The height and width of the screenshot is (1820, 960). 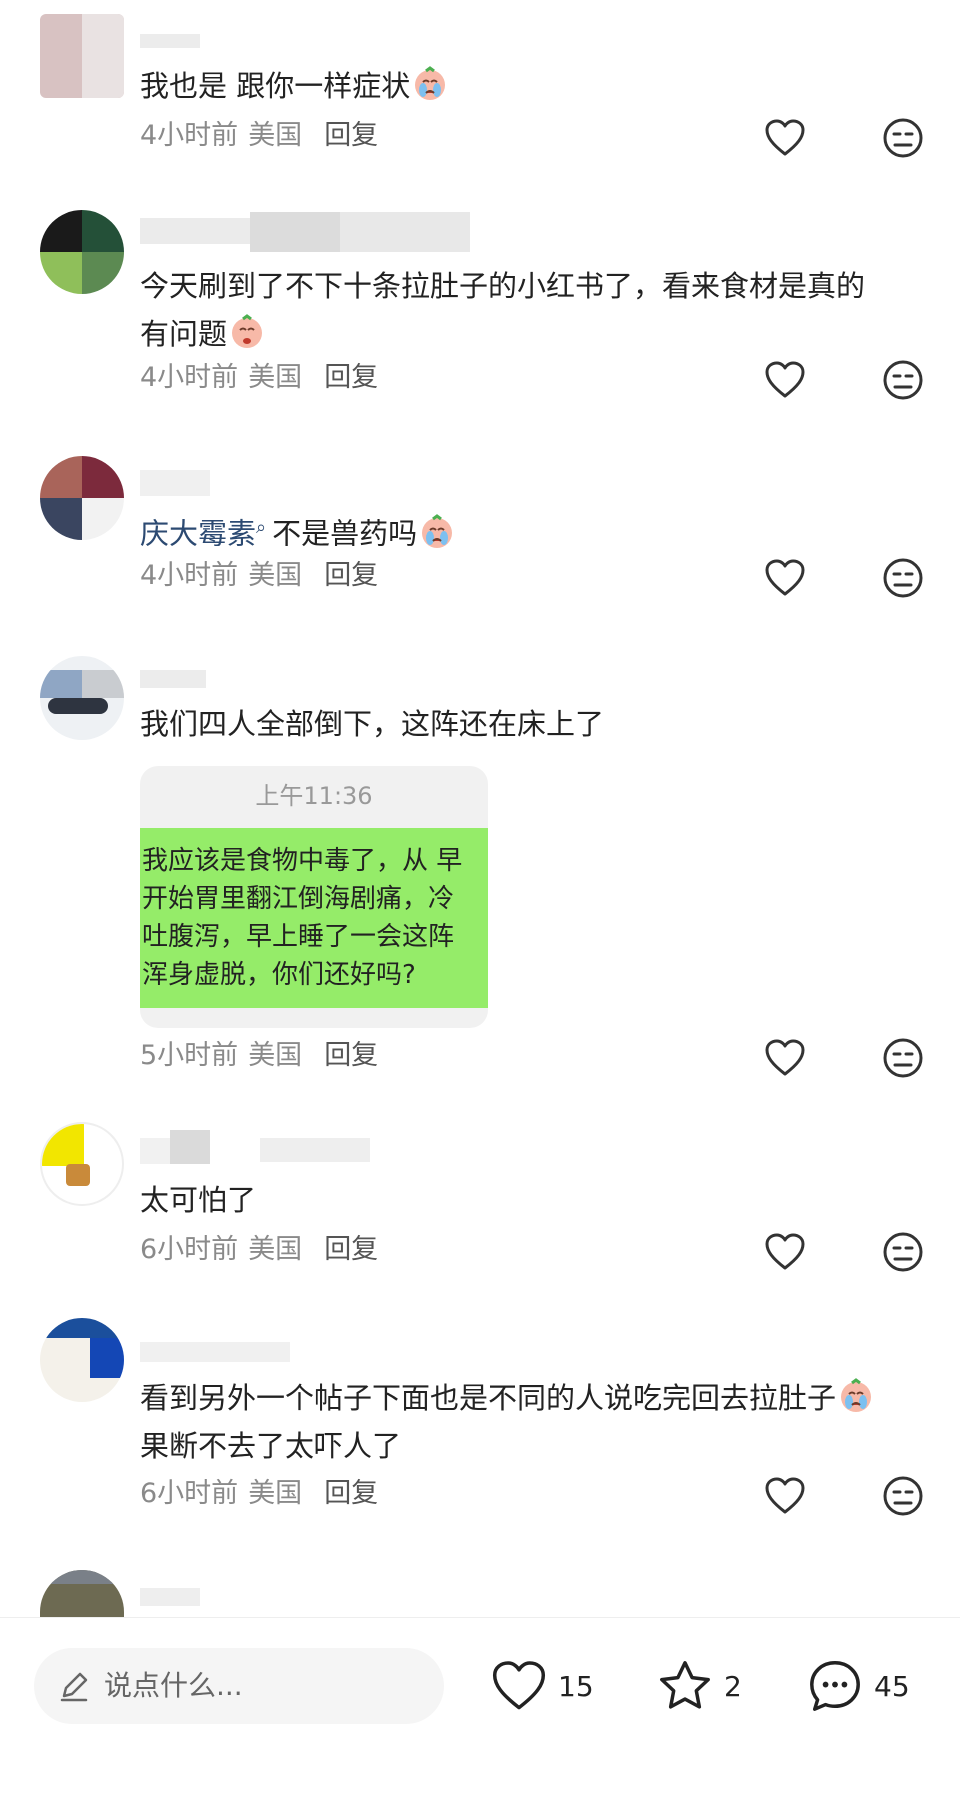 I want to click on bottom-action-bar: 说点什么... 15 2 45, so click(x=480, y=1719).